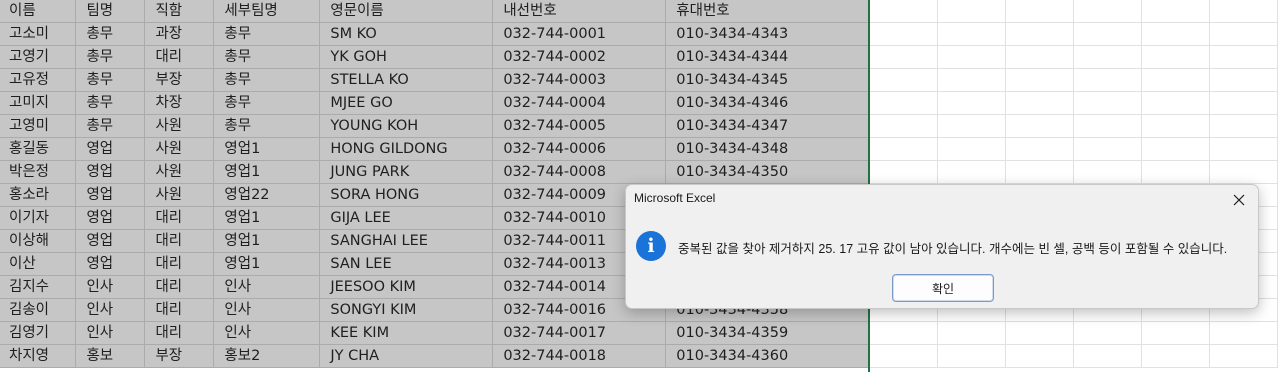 Image resolution: width=1278 pixels, height=372 pixels. What do you see at coordinates (38, 11) in the screenshot?
I see `header-cell: 이름` at bounding box center [38, 11].